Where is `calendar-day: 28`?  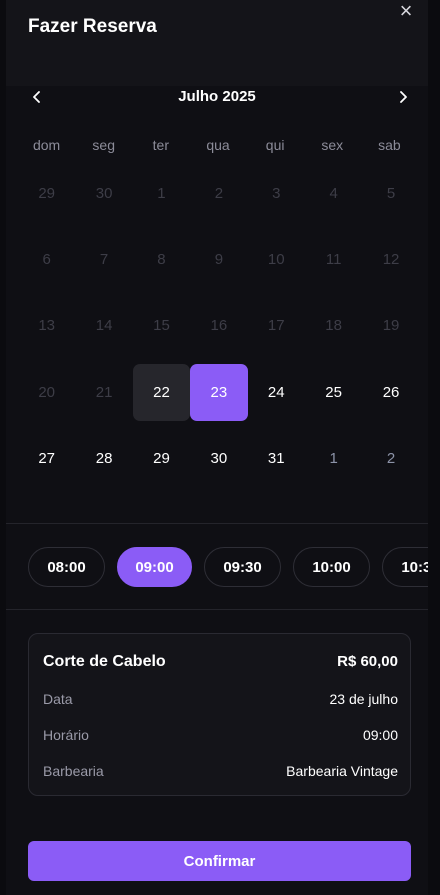
calendar-day: 28 is located at coordinates (103, 458).